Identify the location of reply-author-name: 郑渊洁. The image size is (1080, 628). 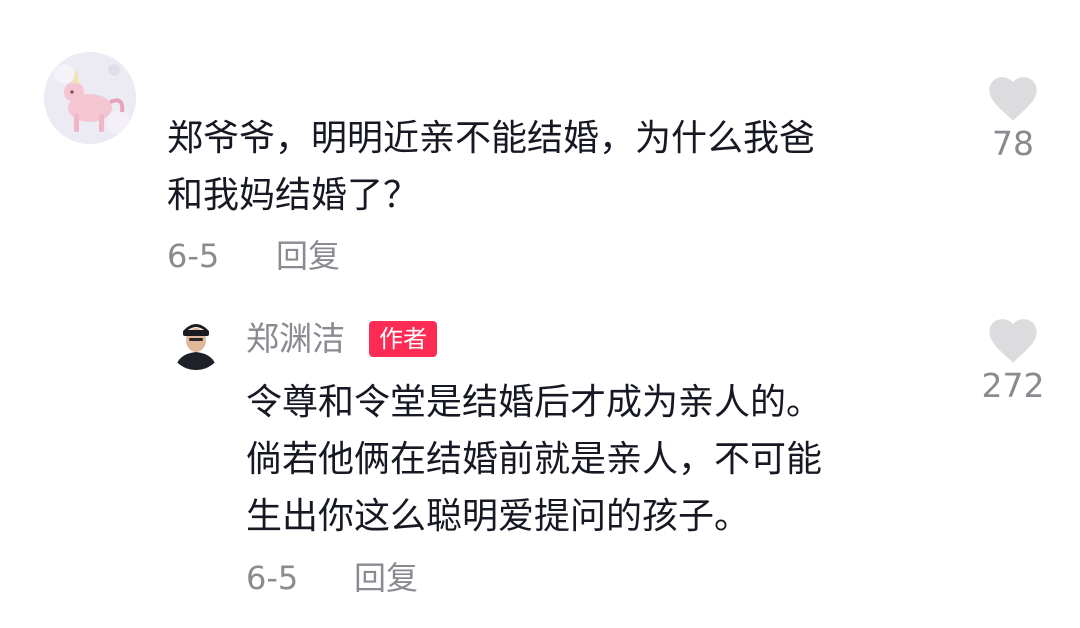
(295, 339).